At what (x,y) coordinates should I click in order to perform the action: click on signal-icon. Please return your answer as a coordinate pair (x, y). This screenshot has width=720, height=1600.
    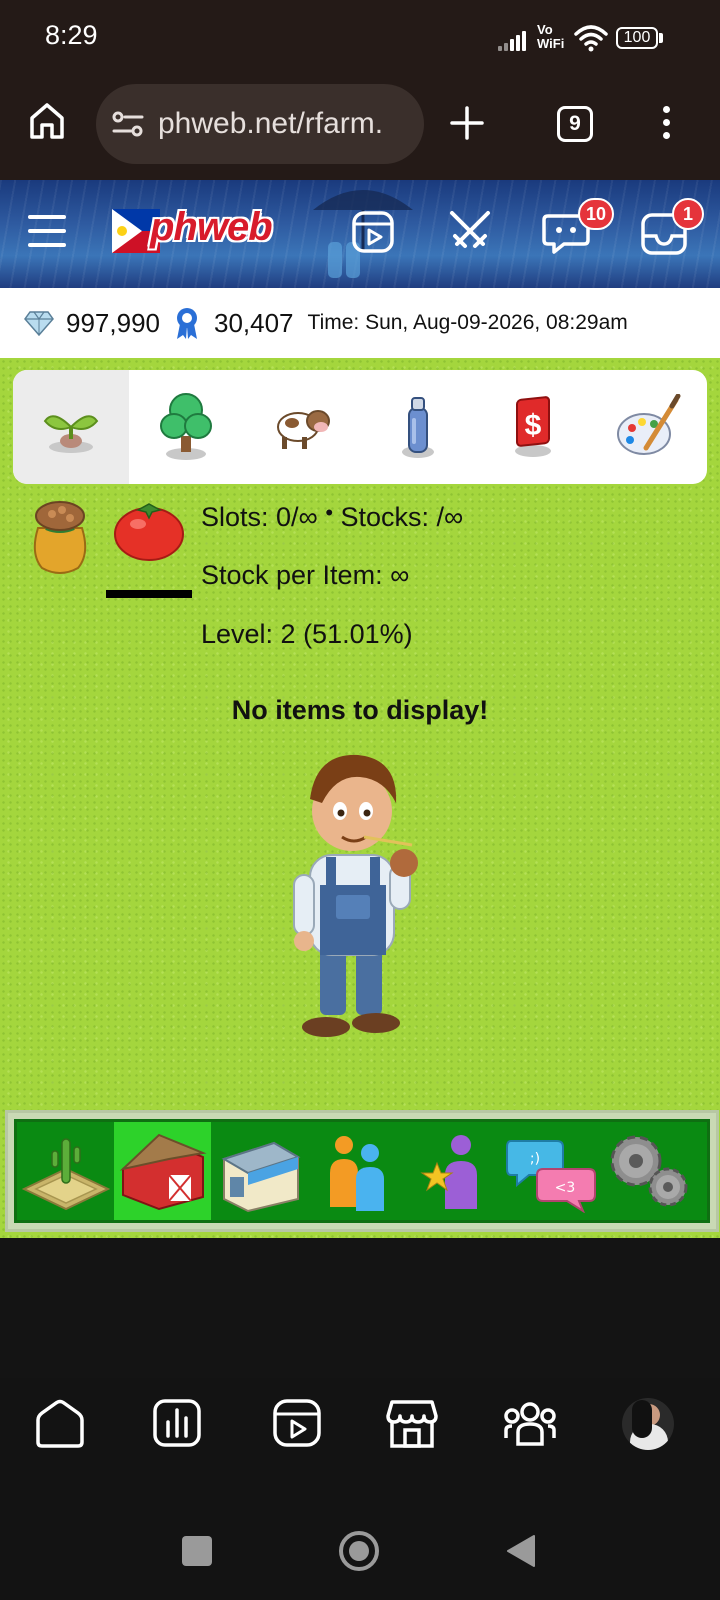
    Looking at the image, I should click on (515, 41).